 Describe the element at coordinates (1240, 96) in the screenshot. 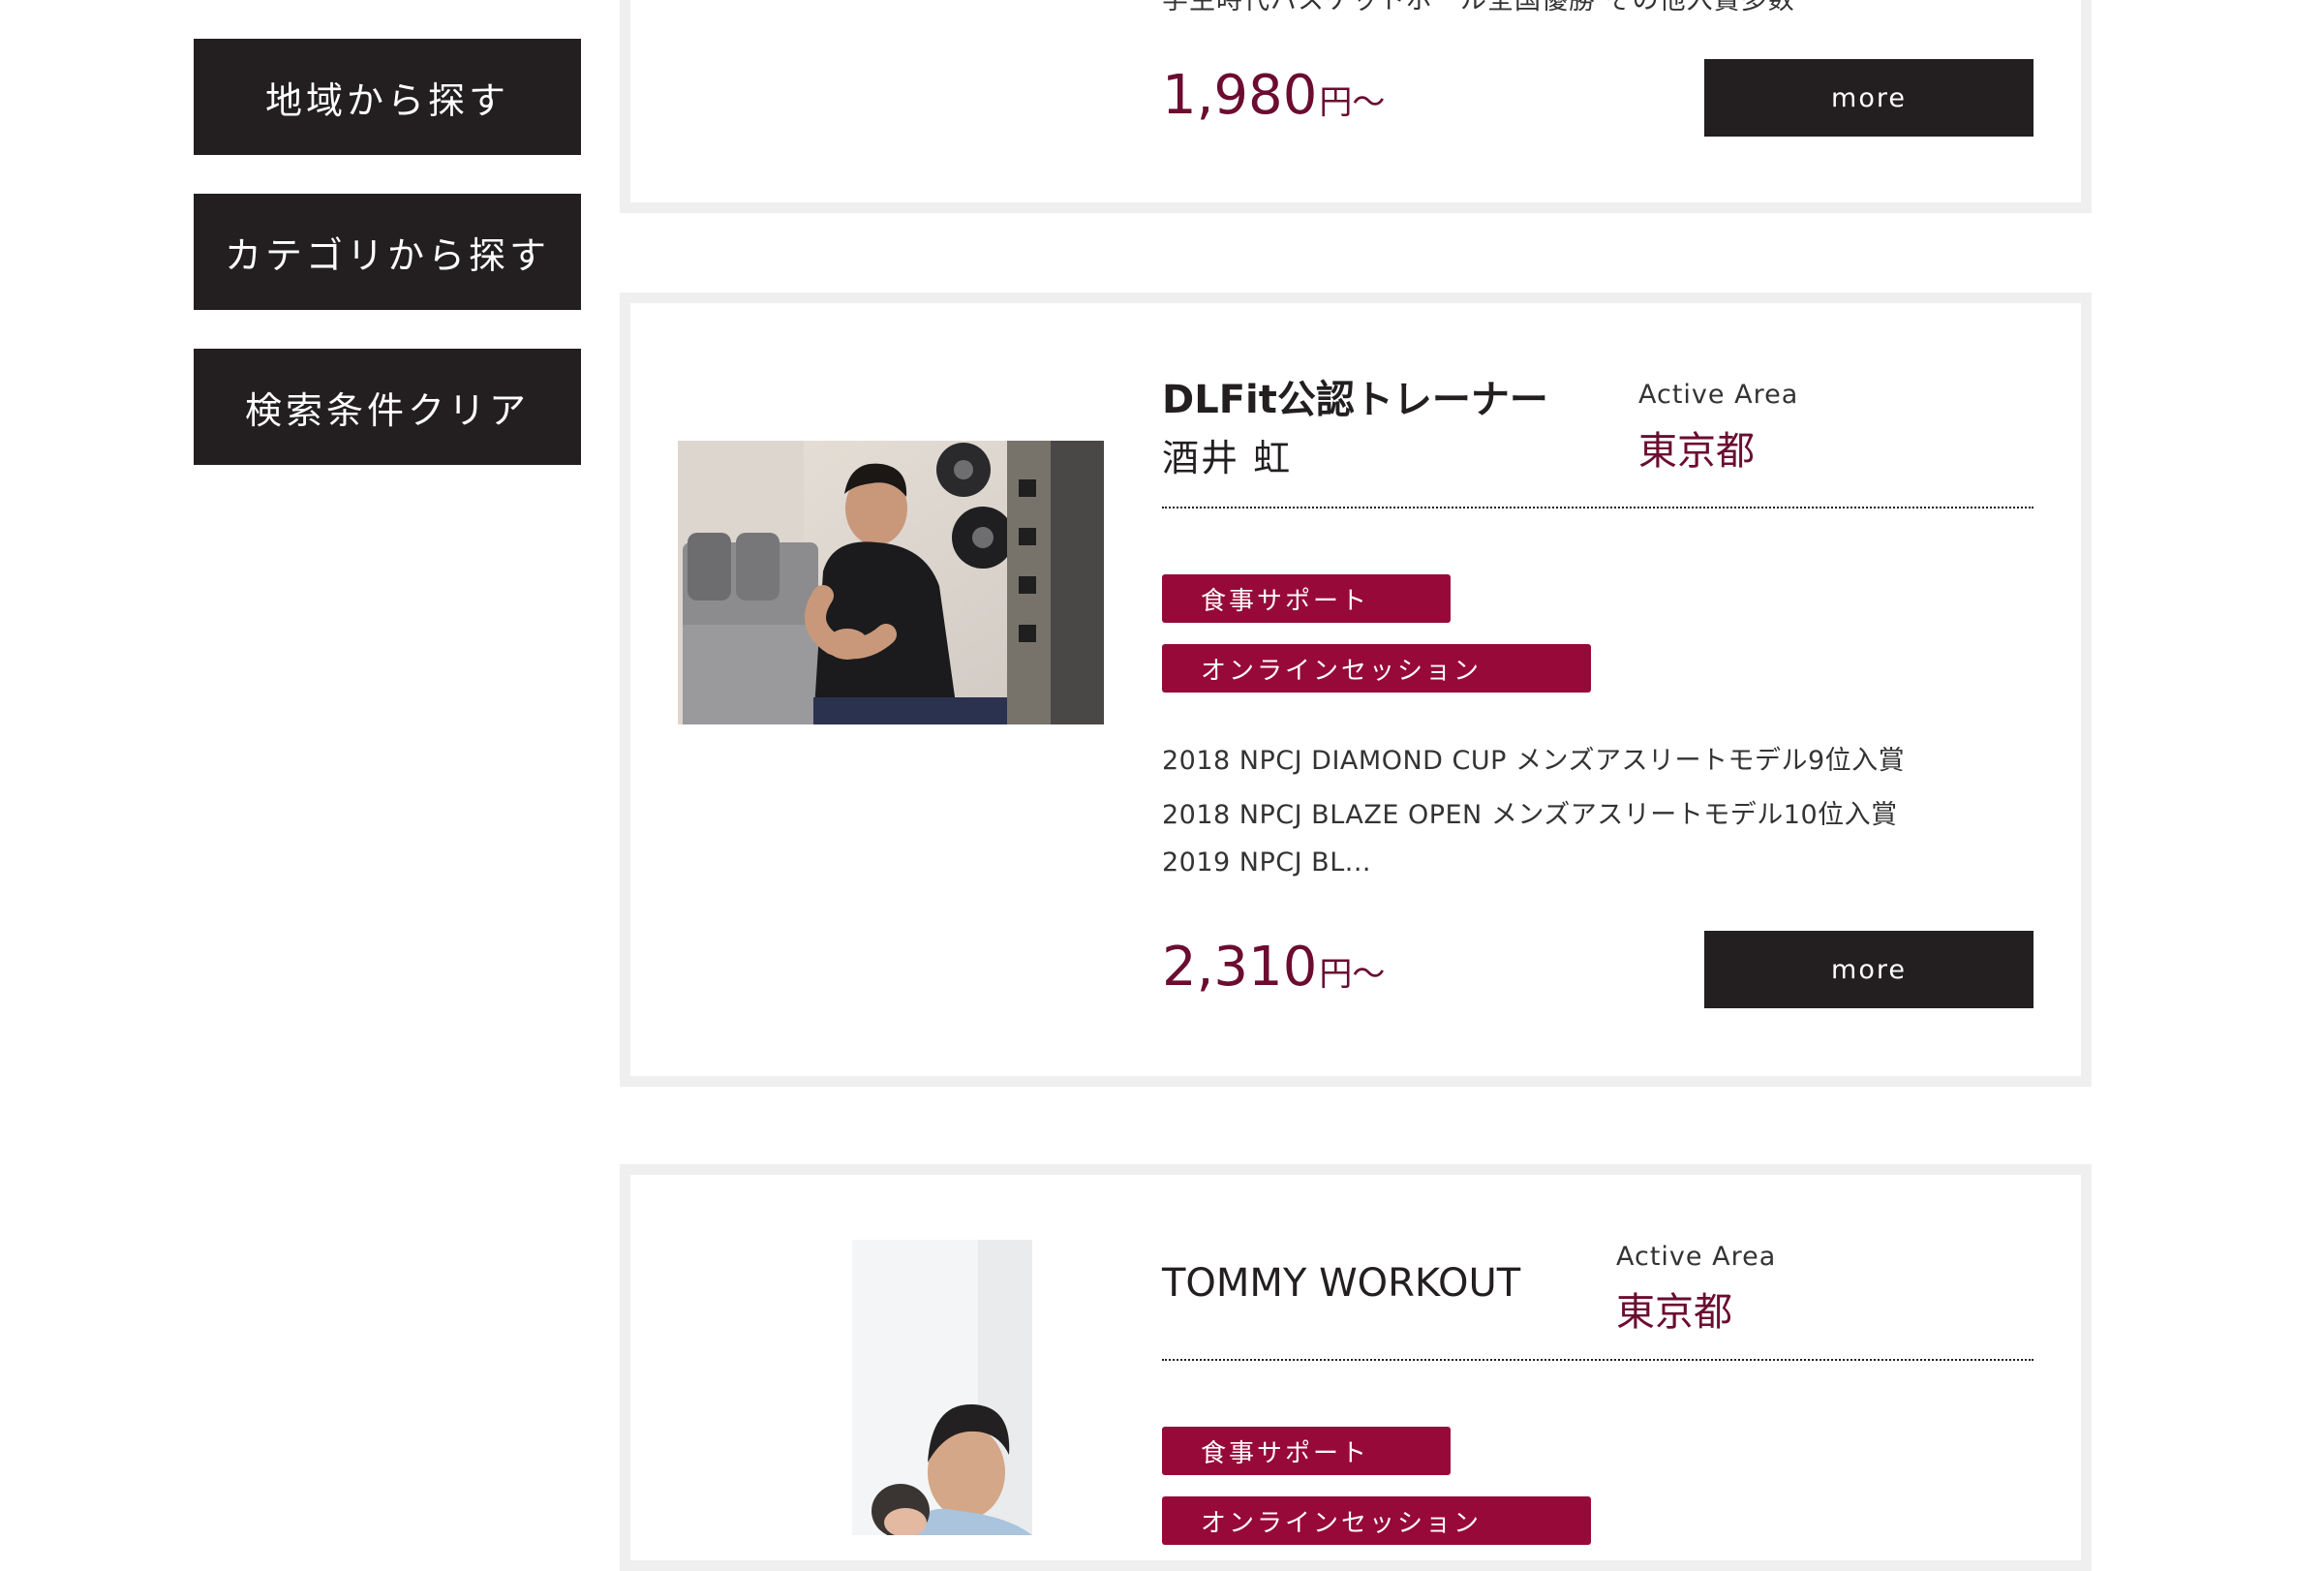

I see `price-value: 1,980` at that location.